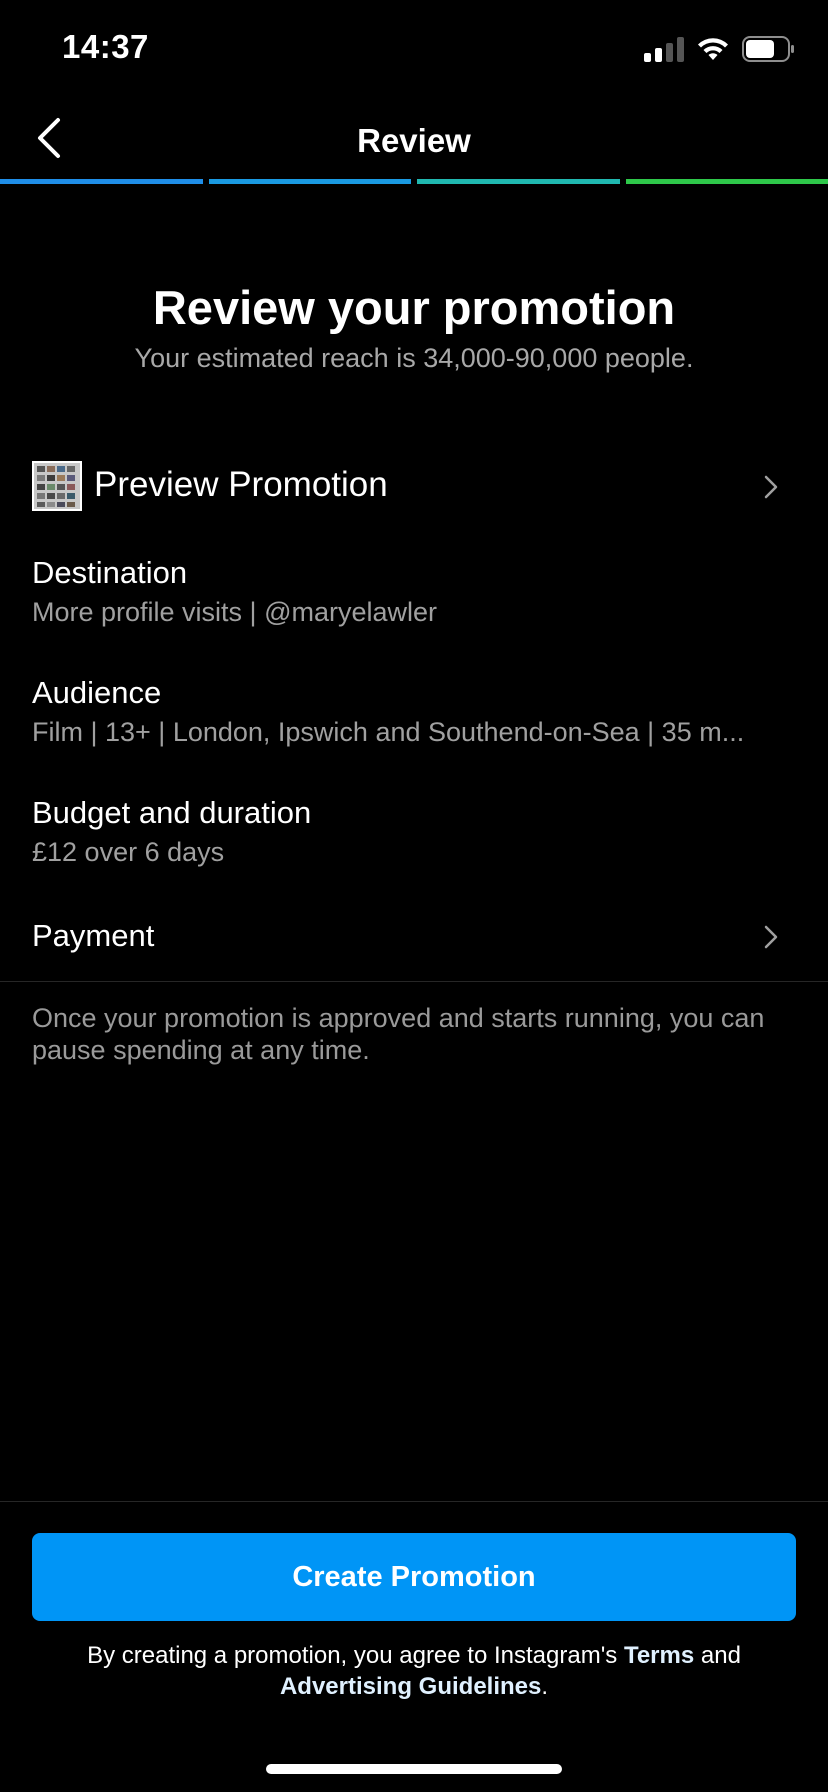 The height and width of the screenshot is (1792, 828). Describe the element at coordinates (768, 49) in the screenshot. I see `battery-icon` at that location.